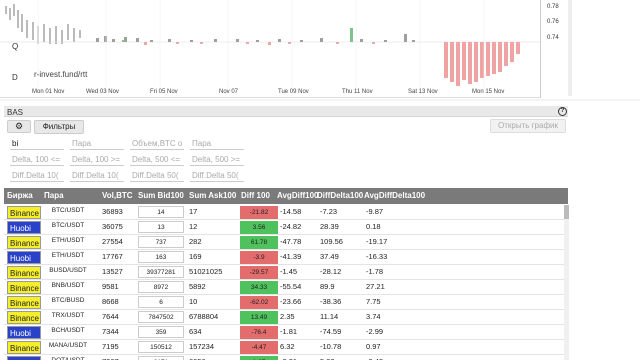  I want to click on avgdiffdelta100-cell: -9.87, so click(375, 211).